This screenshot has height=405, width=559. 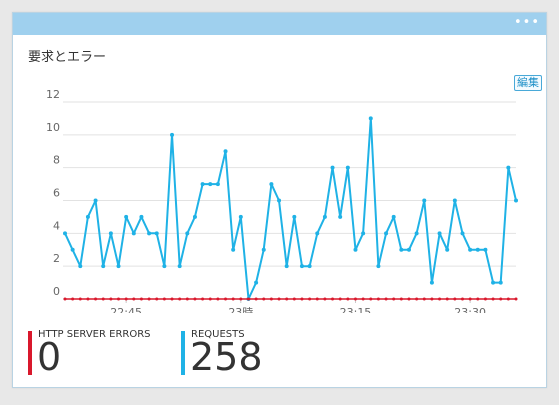 What do you see at coordinates (226, 357) in the screenshot?
I see `requests-metric-value: 258` at bounding box center [226, 357].